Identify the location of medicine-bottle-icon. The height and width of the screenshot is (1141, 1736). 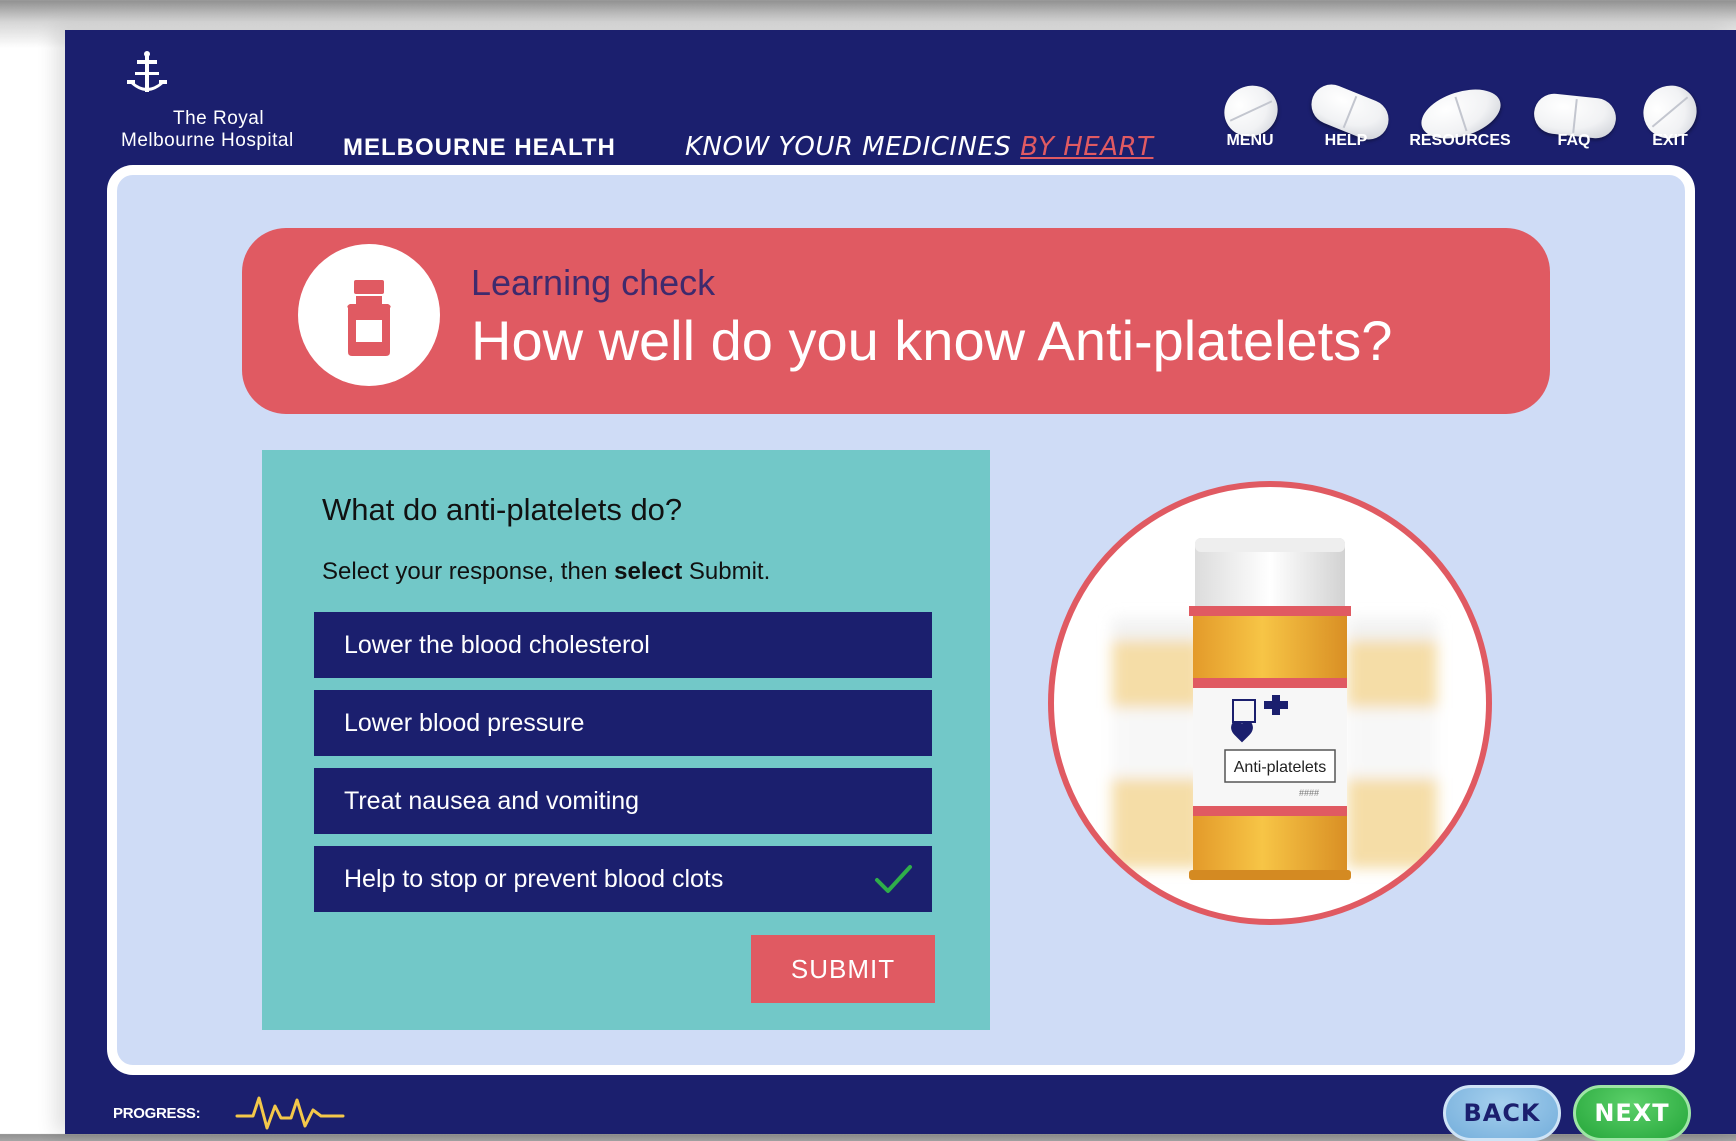
(369, 315).